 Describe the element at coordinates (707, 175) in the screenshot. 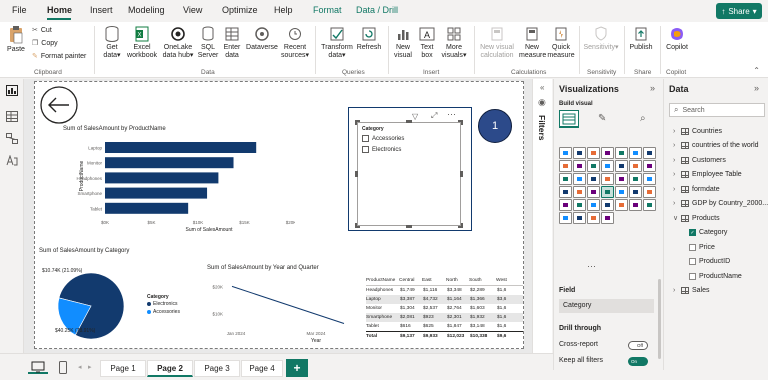

I see `table-3: › Employee Table` at that location.